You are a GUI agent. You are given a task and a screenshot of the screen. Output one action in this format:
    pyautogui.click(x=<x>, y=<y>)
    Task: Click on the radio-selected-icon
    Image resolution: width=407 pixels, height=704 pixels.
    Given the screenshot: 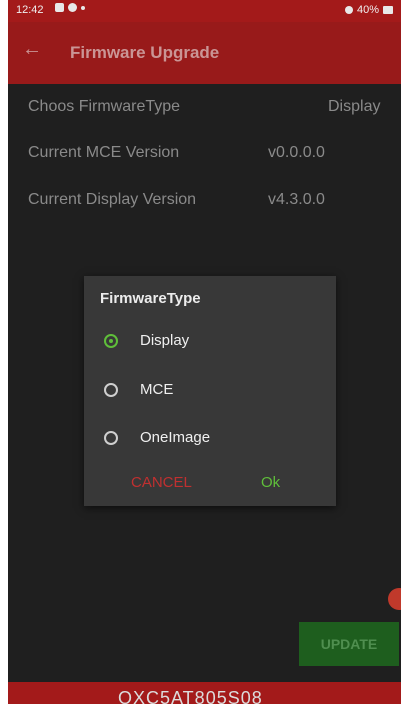 What is the action you would take?
    pyautogui.click(x=111, y=340)
    